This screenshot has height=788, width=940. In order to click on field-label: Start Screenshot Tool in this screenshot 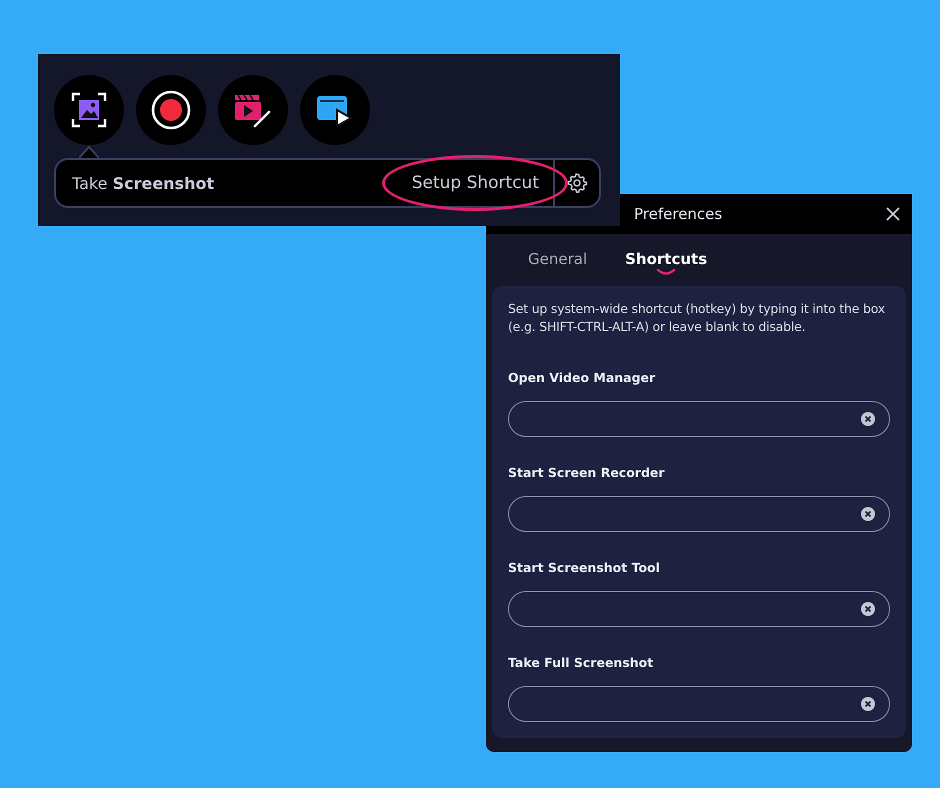, I will do `click(584, 568)`.